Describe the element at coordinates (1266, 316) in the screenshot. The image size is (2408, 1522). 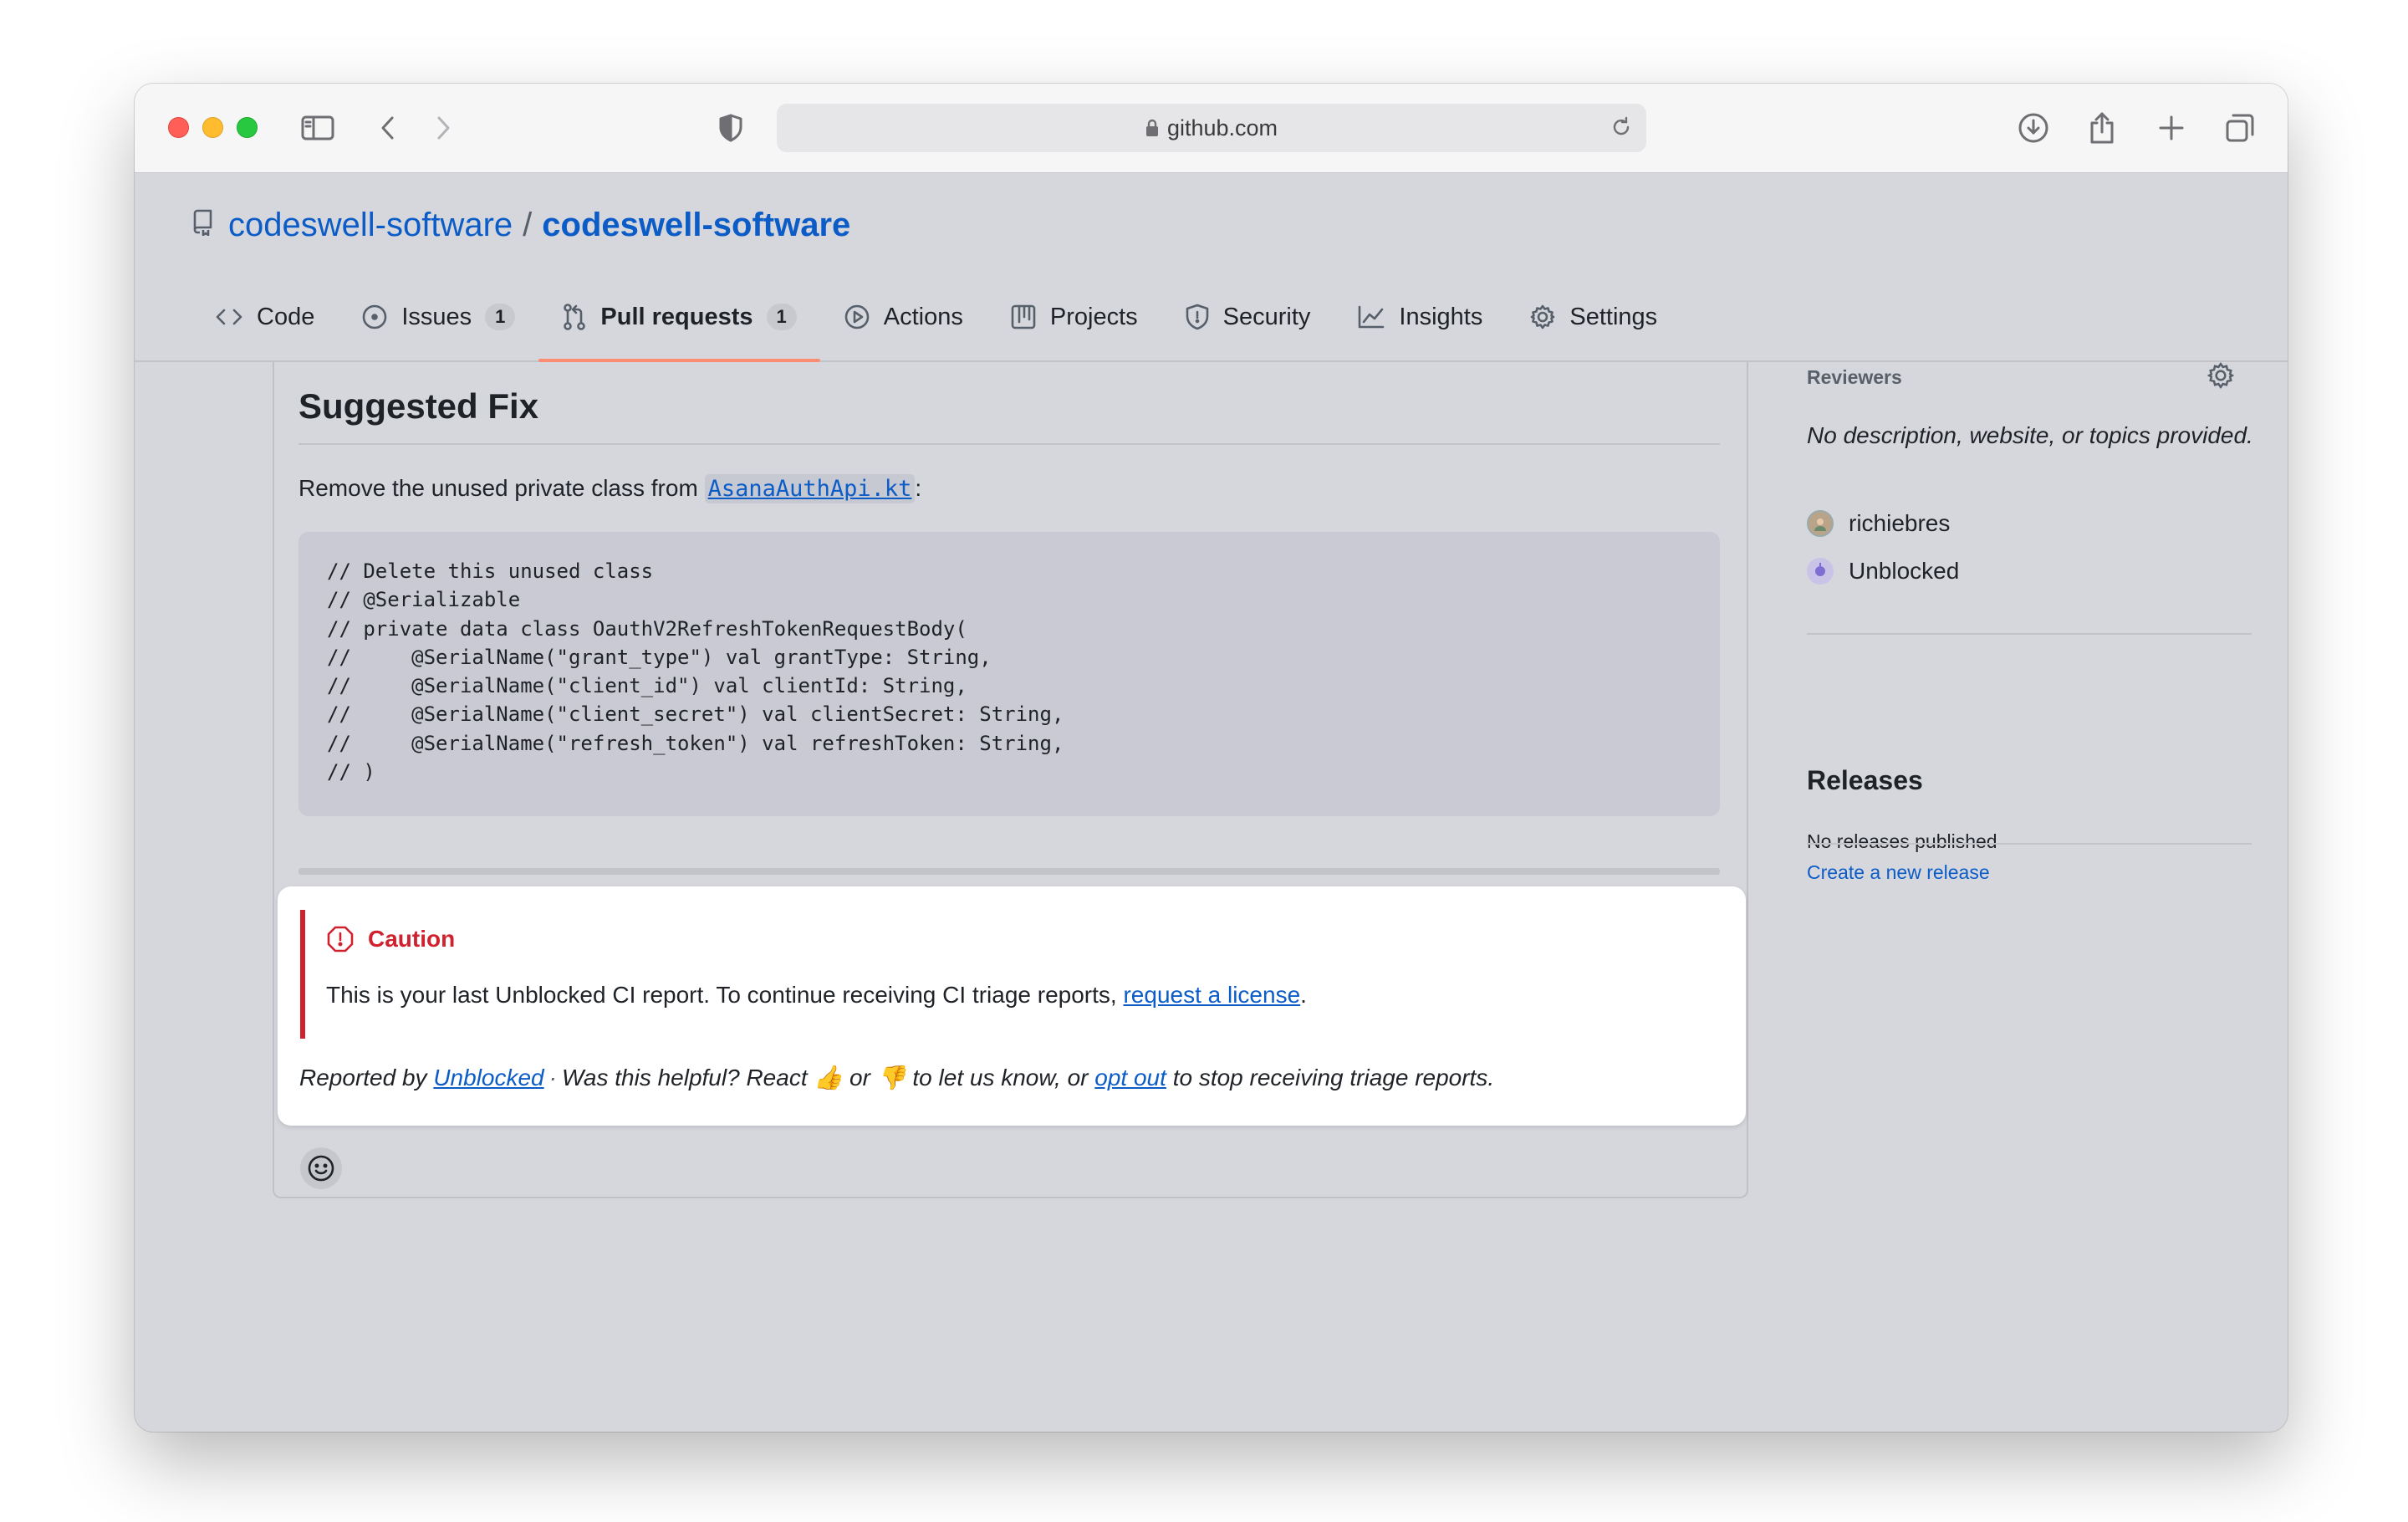
I see `tab-label: Security` at that location.